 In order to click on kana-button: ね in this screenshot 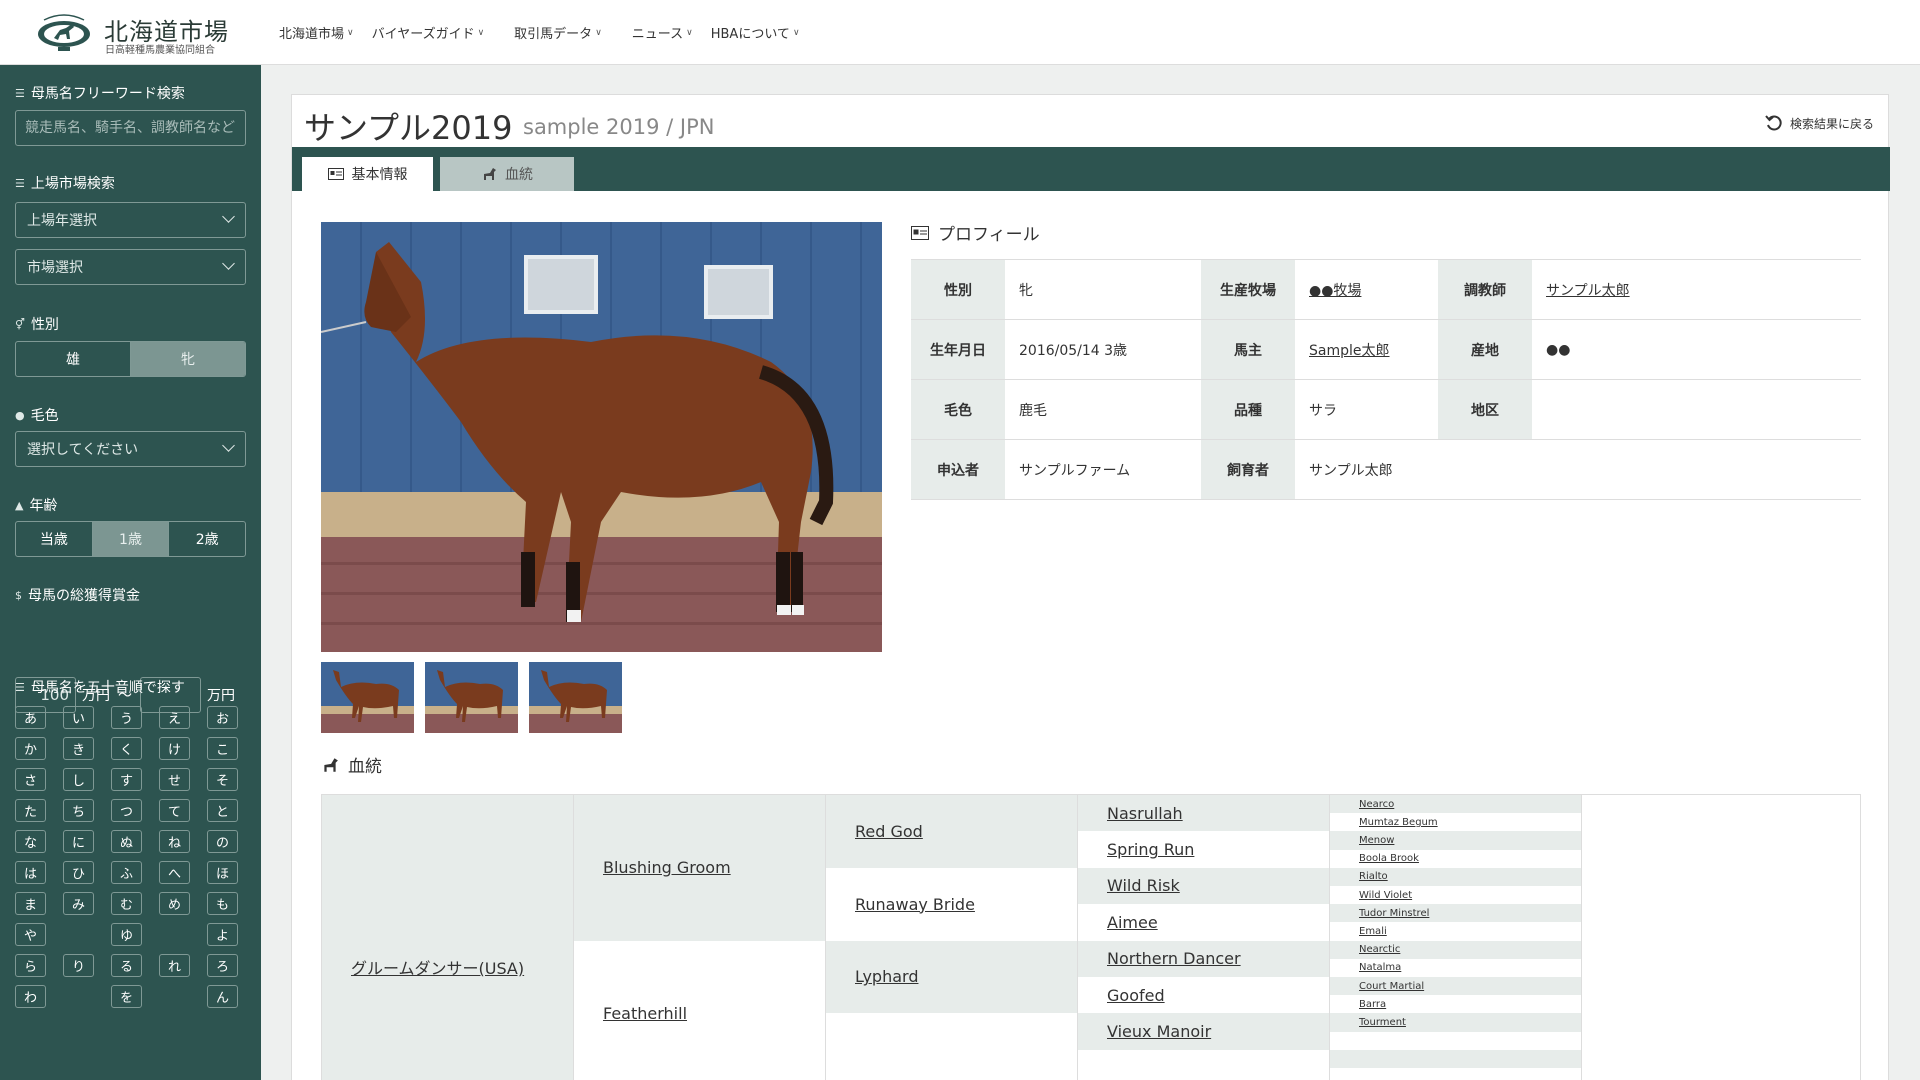, I will do `click(174, 841)`.